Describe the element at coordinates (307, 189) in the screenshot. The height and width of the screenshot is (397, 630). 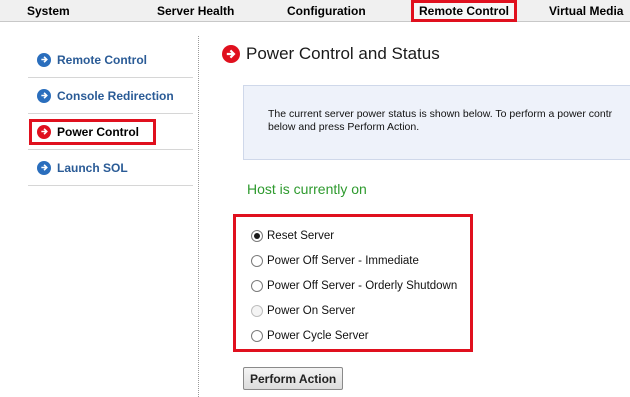
I see `power-status-text: Host is currently on` at that location.